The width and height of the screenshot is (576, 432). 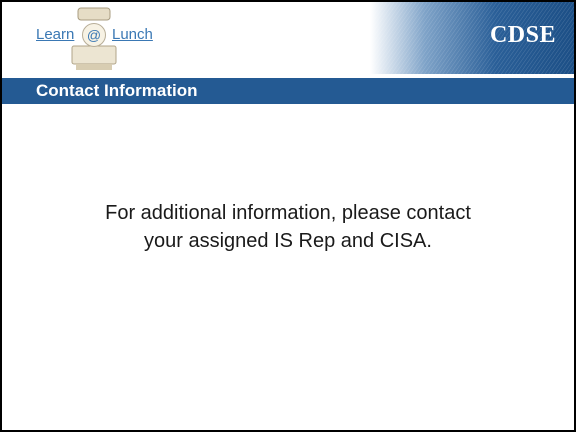 What do you see at coordinates (55, 34) in the screenshot?
I see `logo-learn-link: Learn` at bounding box center [55, 34].